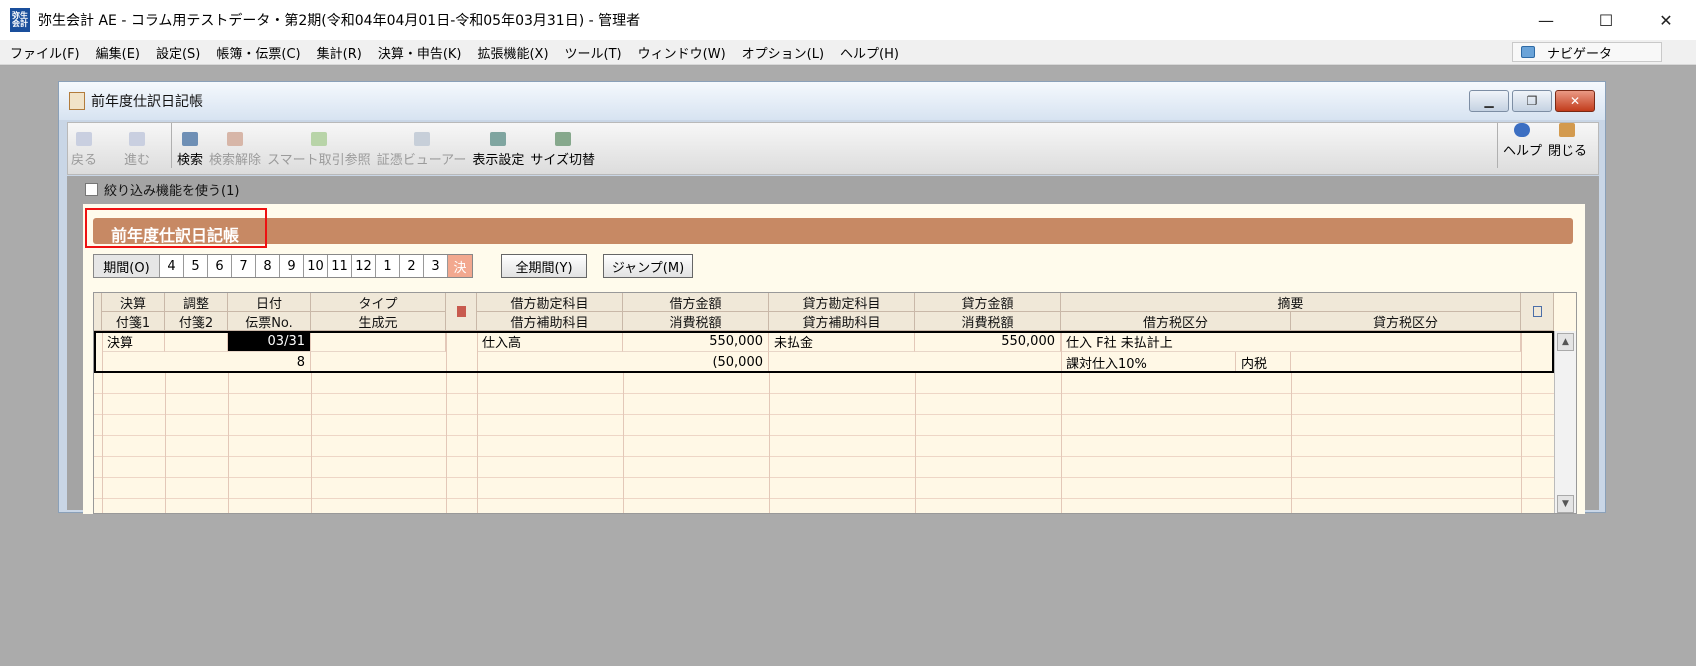  What do you see at coordinates (339, 52) in the screenshot?
I see `menu-totals: 集計(R)` at bounding box center [339, 52].